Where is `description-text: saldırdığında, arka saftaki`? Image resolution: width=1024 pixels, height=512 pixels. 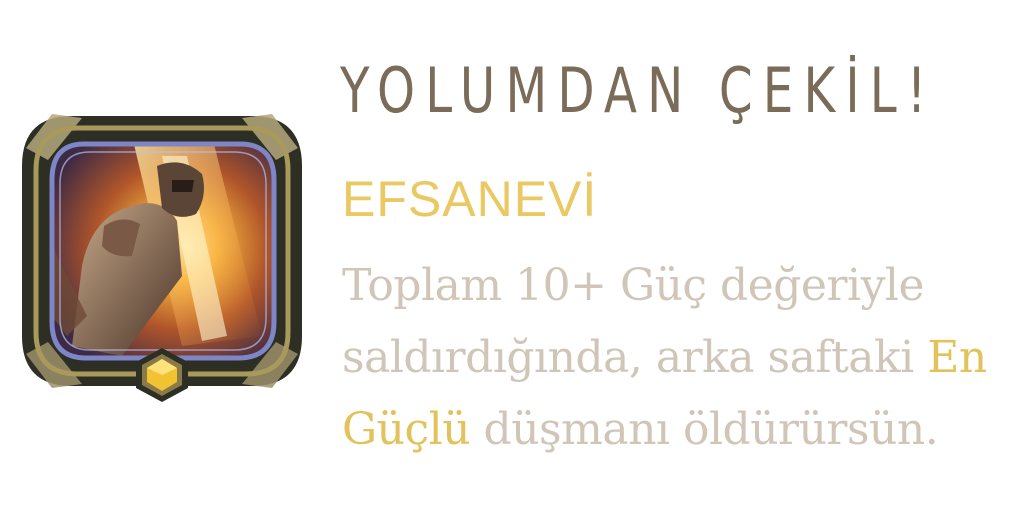 description-text: saldırdığında, arka saftaki is located at coordinates (635, 357).